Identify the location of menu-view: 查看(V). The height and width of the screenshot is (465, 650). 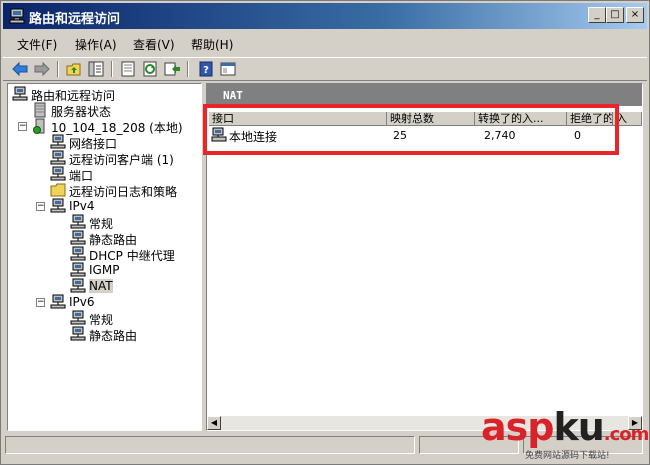
(154, 44).